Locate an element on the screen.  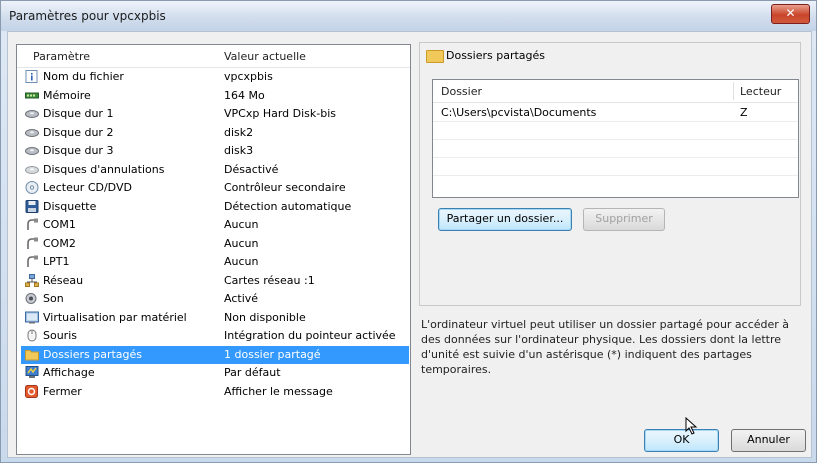
setting-name: Nom du fichier is located at coordinates (83, 76).